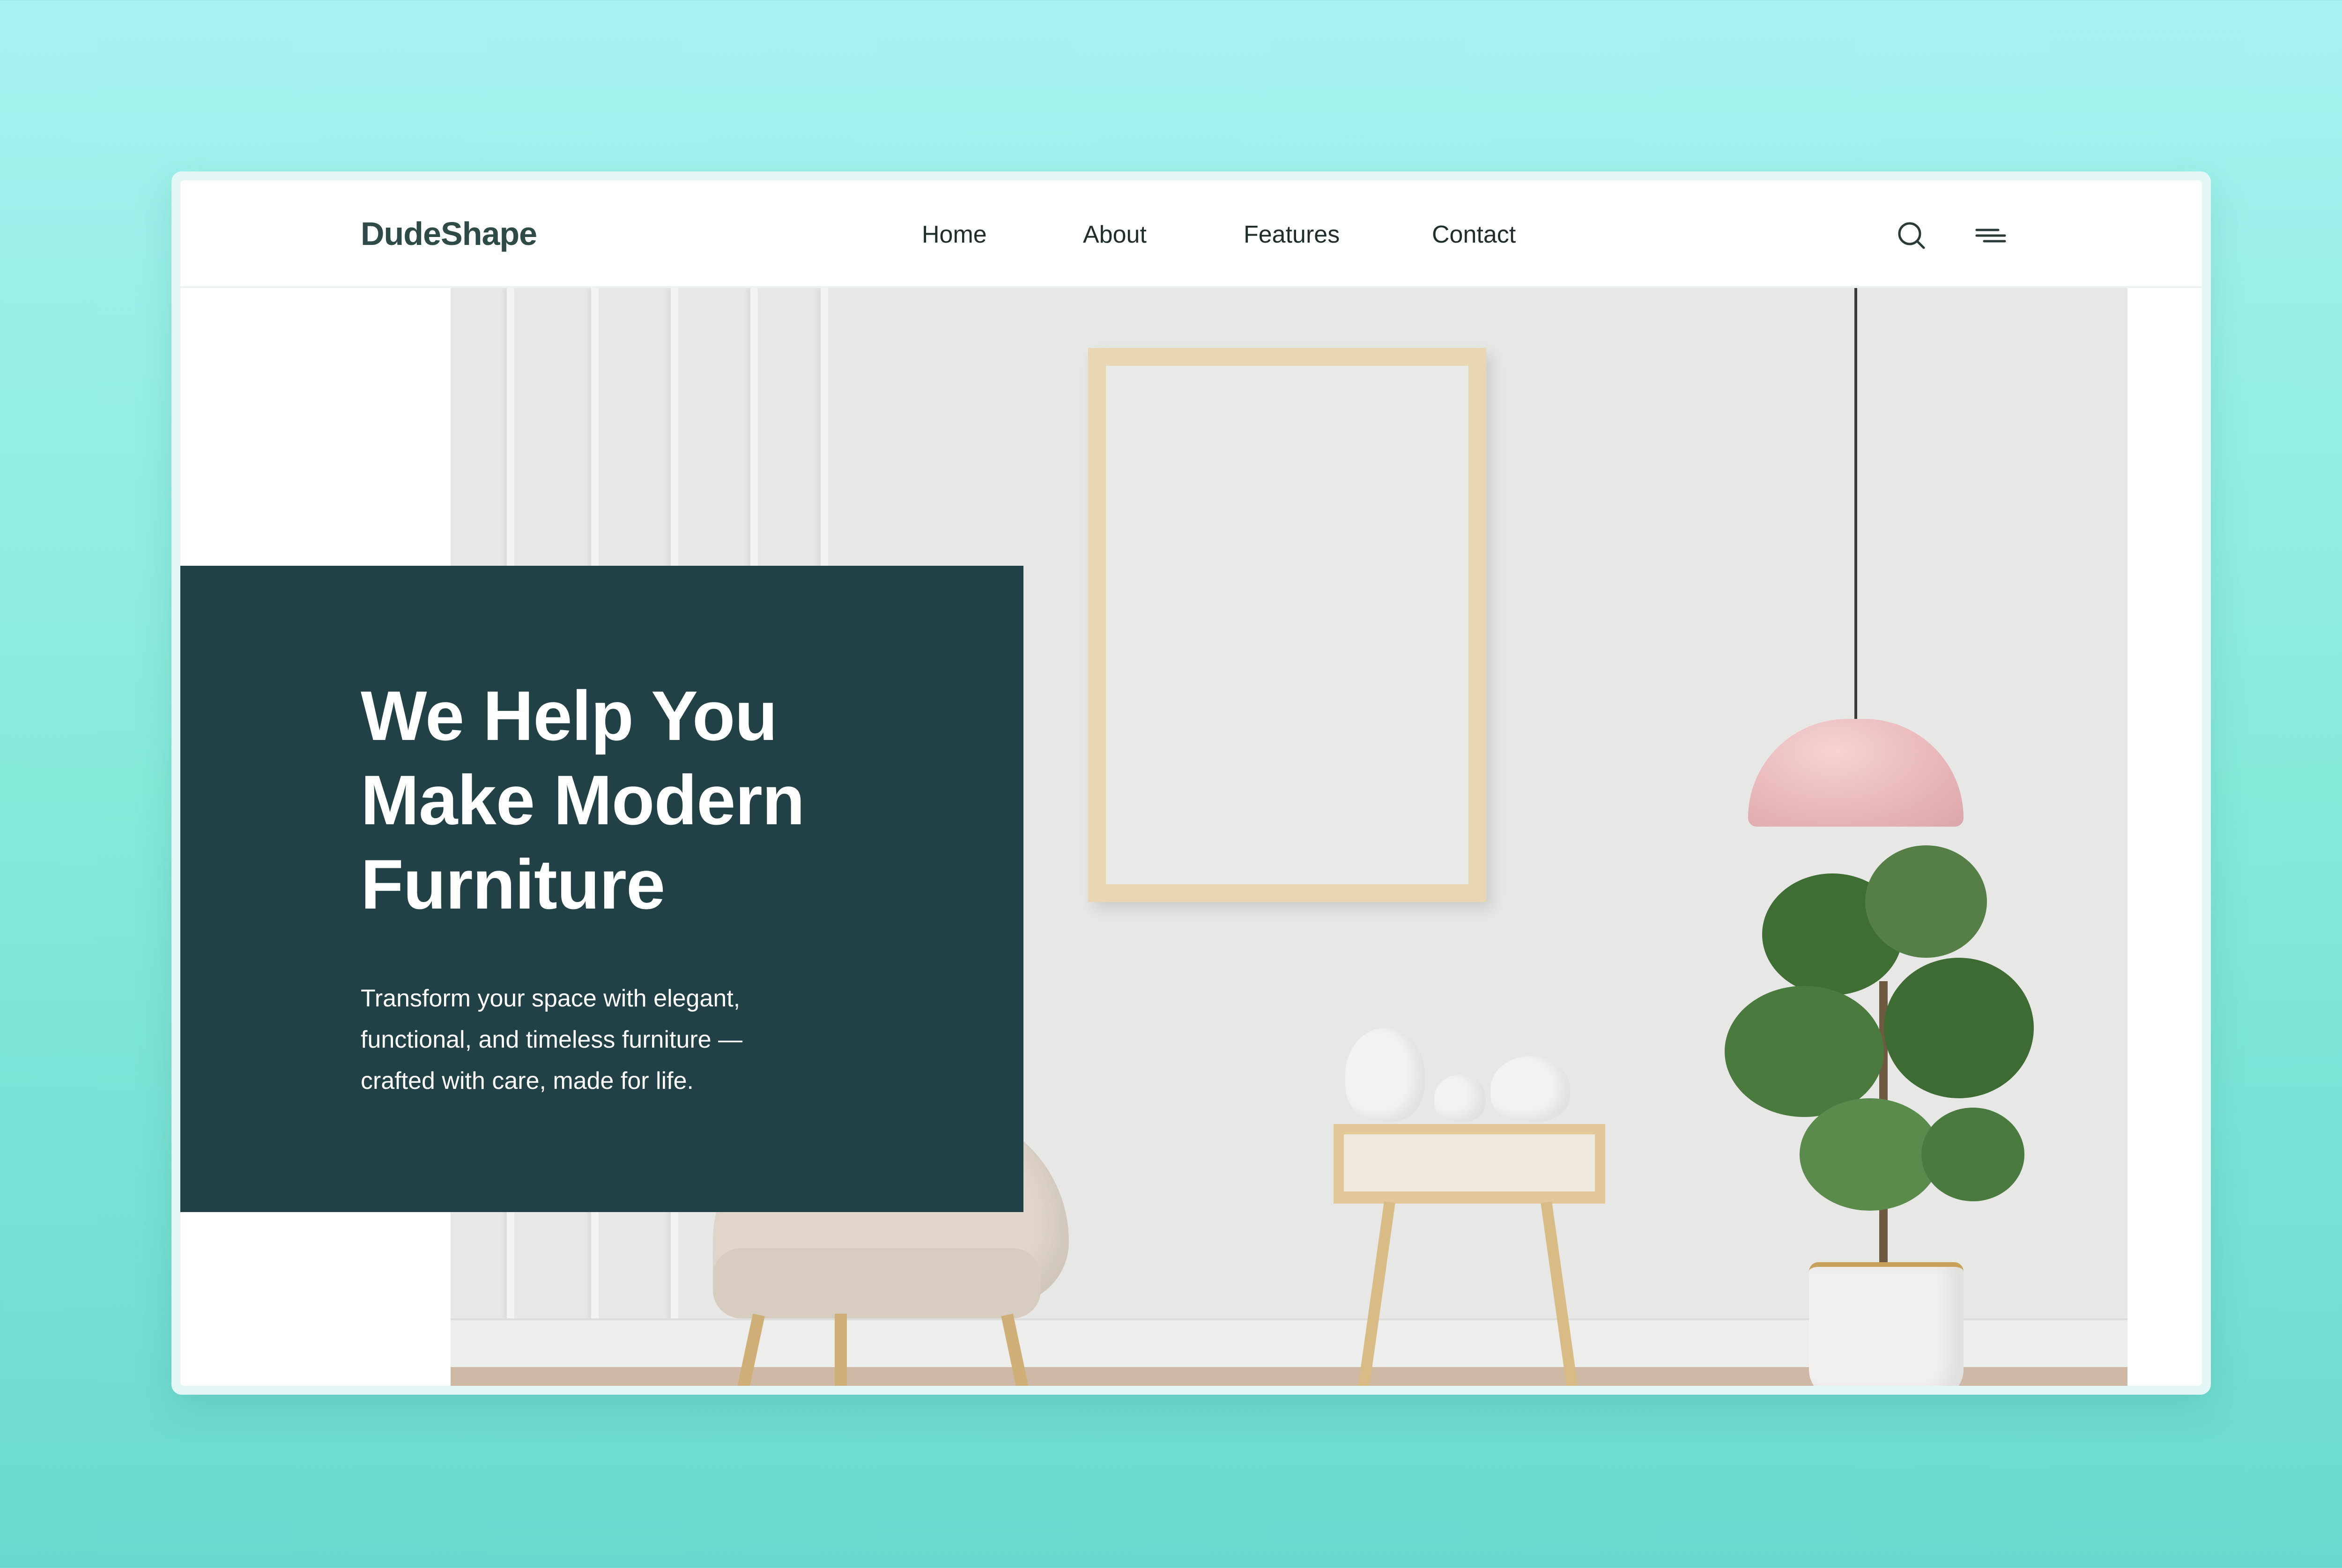 The height and width of the screenshot is (1568, 2342). Describe the element at coordinates (1856, 773) in the screenshot. I see `pendant-lamp` at that location.